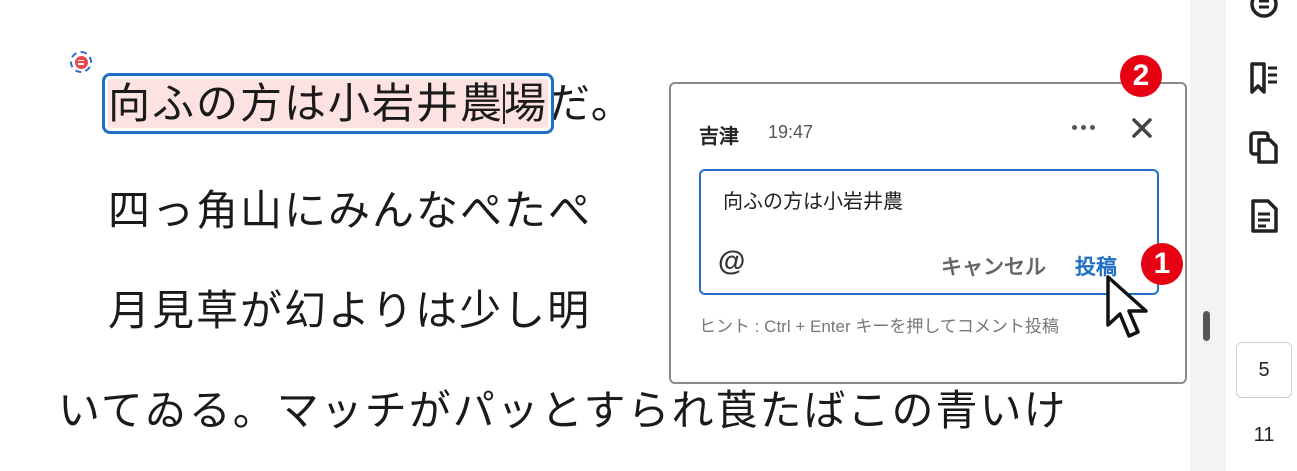  I want to click on text-line-4: いてゐる。マッチがパッとすられ莨たばこの青いけ, so click(563, 410).